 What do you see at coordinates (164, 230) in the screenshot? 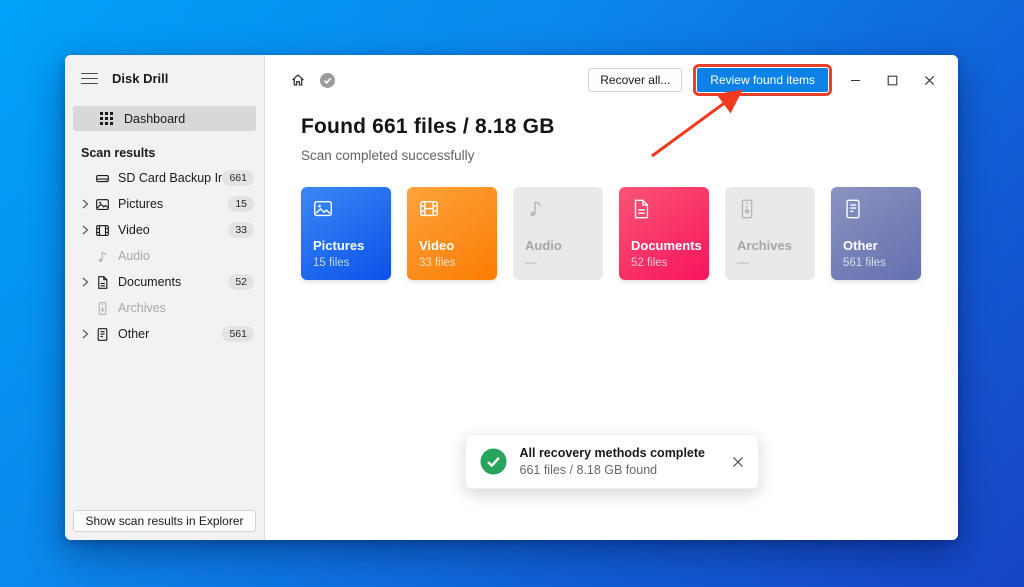
I see `sidebar-item-video: Video 33` at bounding box center [164, 230].